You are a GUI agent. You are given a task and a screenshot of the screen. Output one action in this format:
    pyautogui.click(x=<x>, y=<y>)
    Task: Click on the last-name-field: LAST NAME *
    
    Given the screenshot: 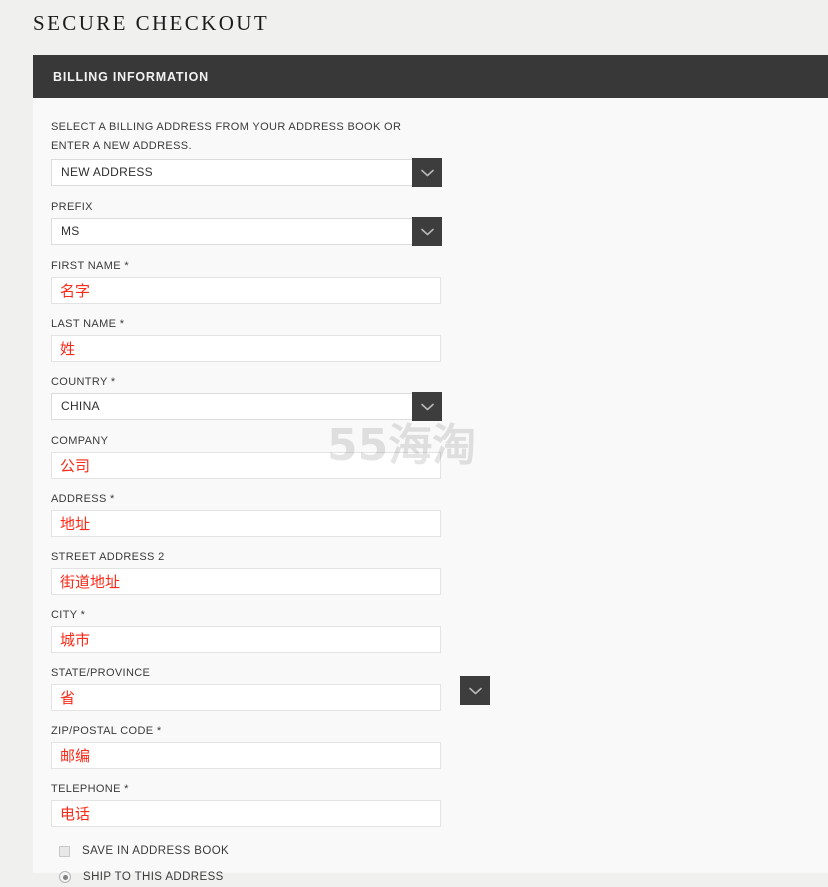 What is the action you would take?
    pyautogui.click(x=261, y=339)
    